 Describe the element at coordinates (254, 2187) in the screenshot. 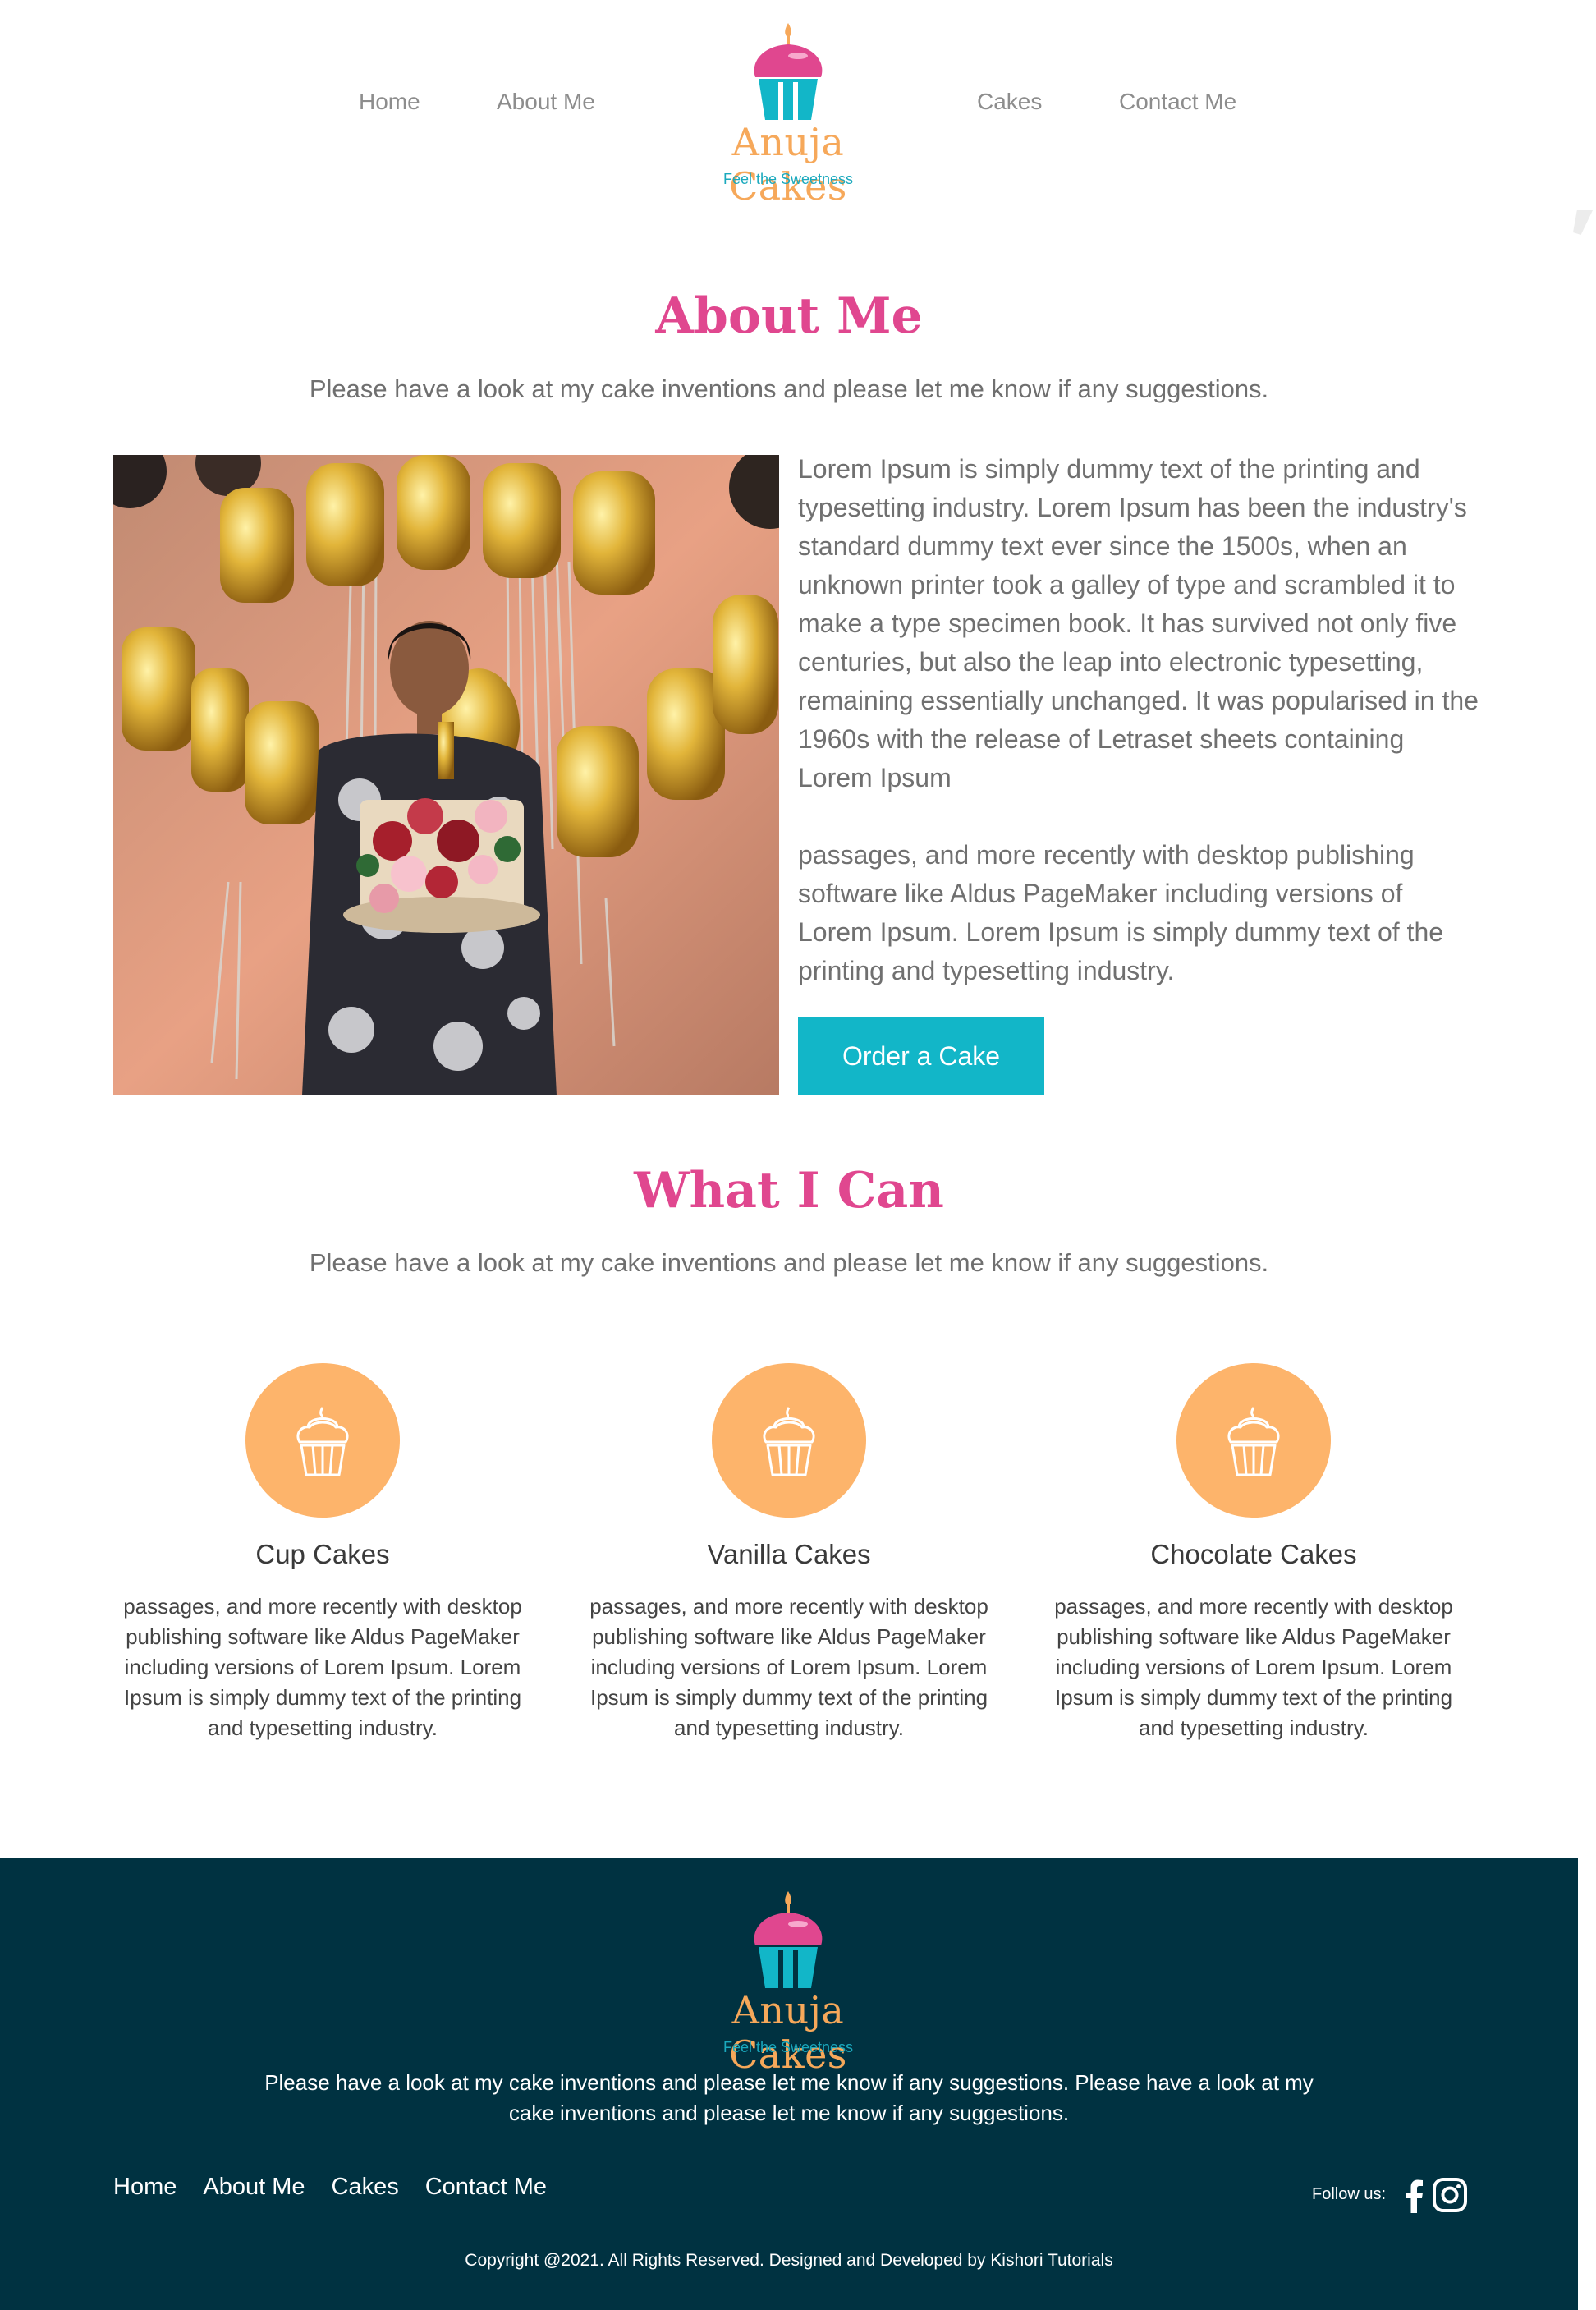

I see `footer-nav-about-link: About Me` at that location.